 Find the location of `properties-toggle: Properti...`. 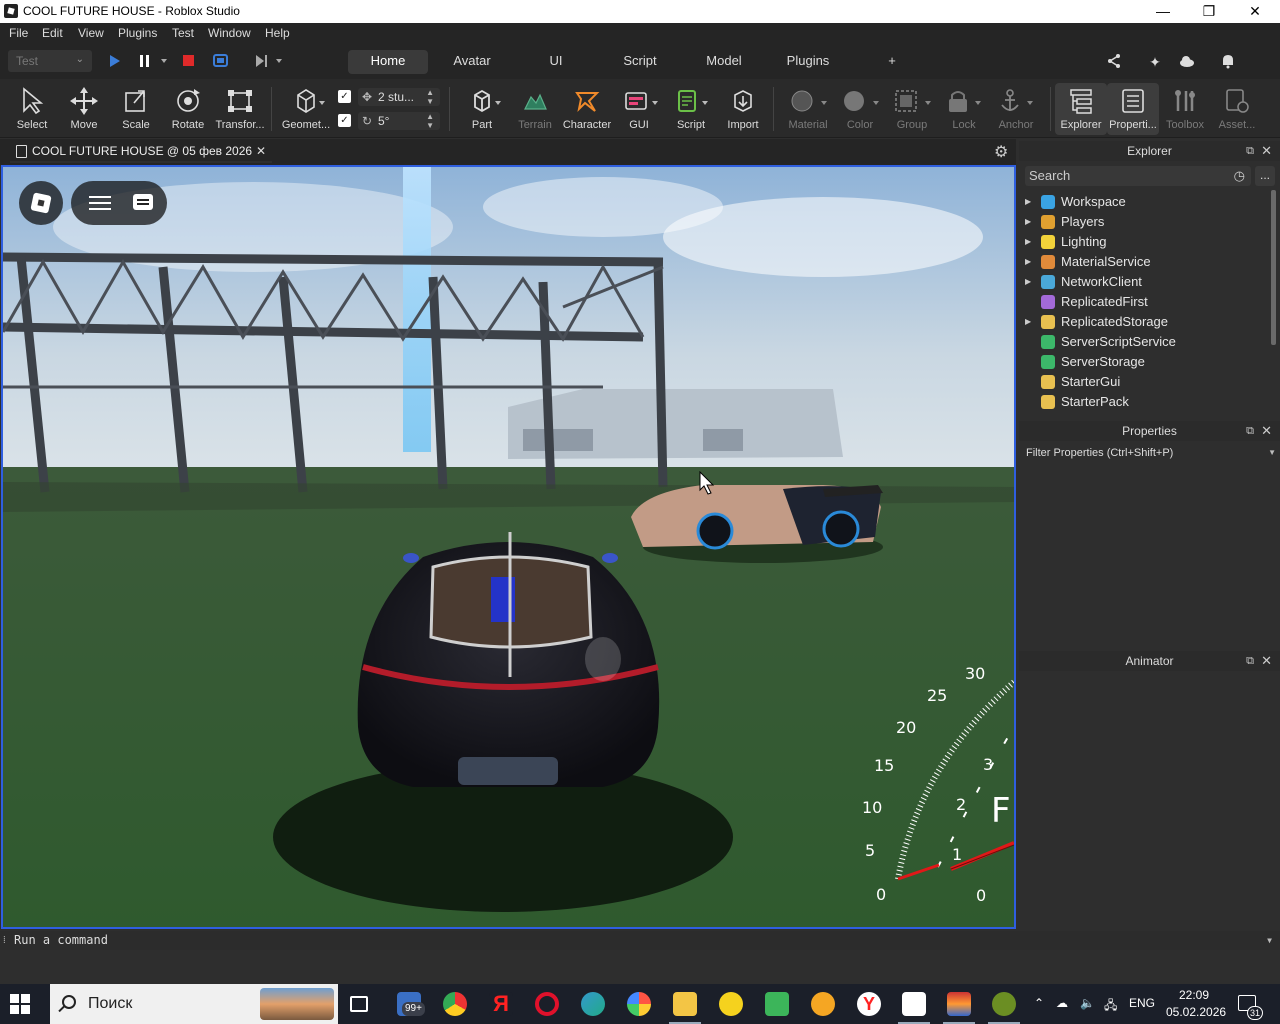

properties-toggle: Properti... is located at coordinates (1133, 109).